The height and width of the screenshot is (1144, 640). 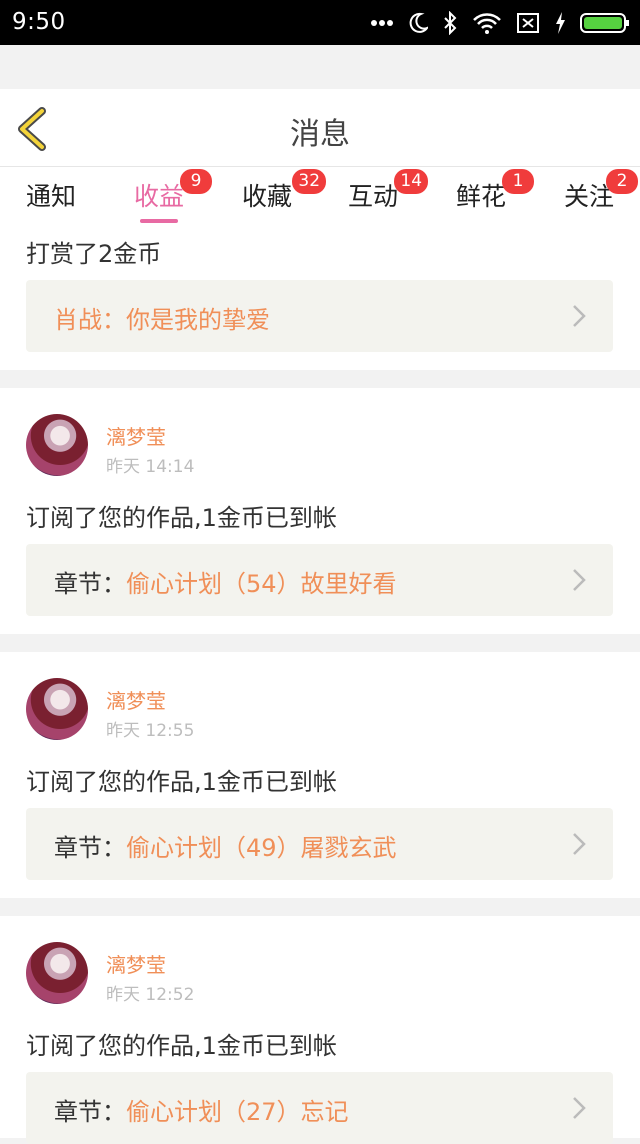 I want to click on message-link-text: 肖战：你是我的挚爱, so click(x=162, y=317).